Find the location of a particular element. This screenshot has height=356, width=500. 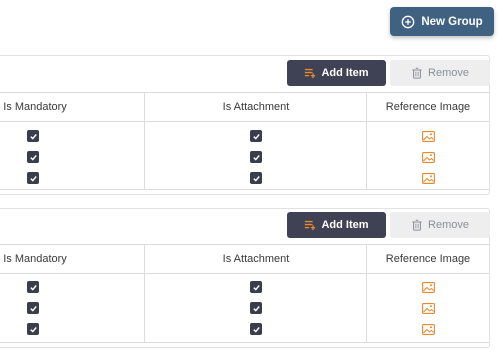

new-group-button: New Group is located at coordinates (442, 21).